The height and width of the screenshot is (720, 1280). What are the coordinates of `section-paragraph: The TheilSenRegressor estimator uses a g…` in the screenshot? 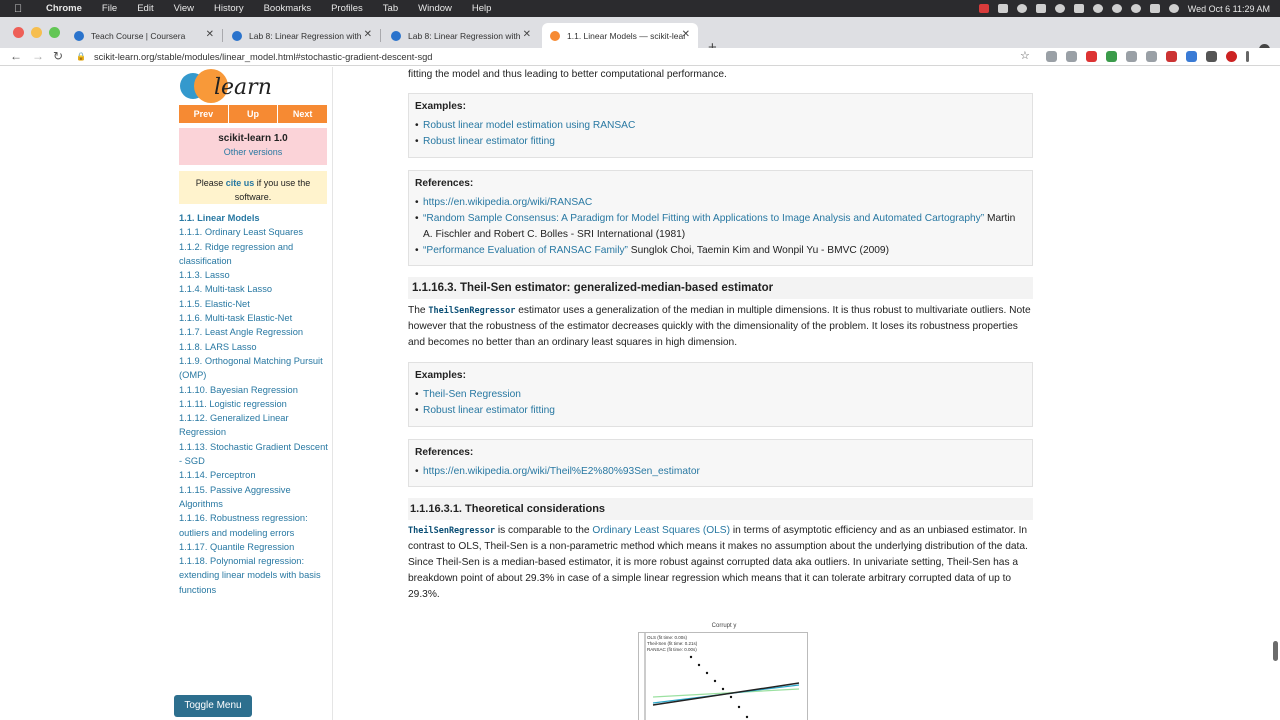 It's located at (720, 327).